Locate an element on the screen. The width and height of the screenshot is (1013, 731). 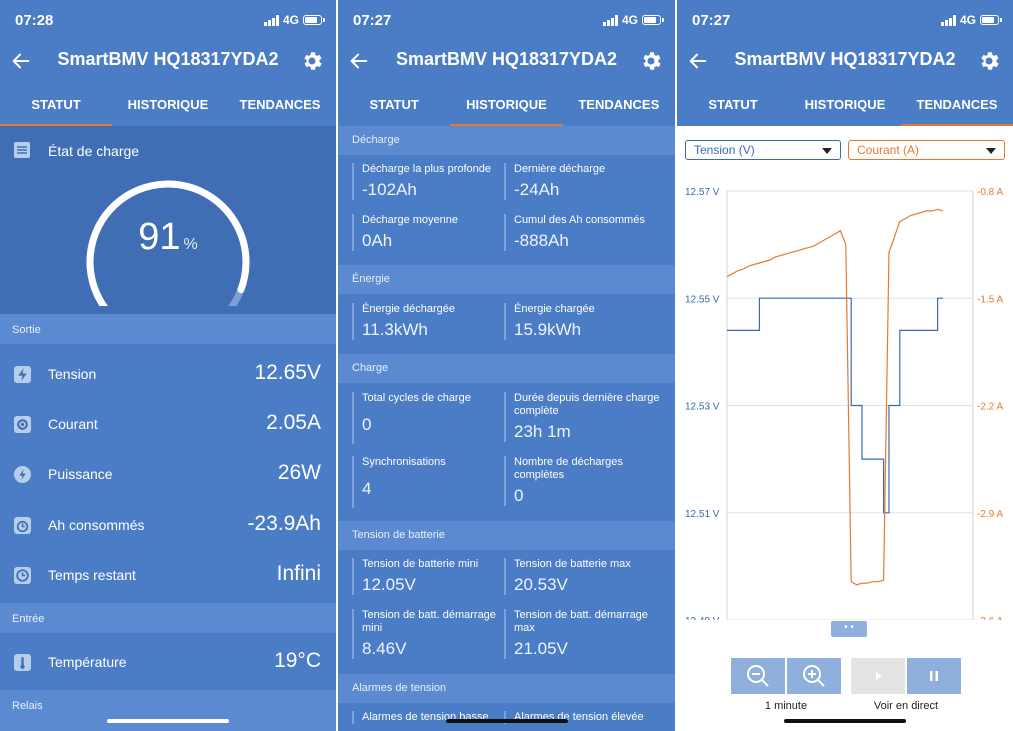
y-left-tick-label: 12.49 V is located at coordinates (702, 618).